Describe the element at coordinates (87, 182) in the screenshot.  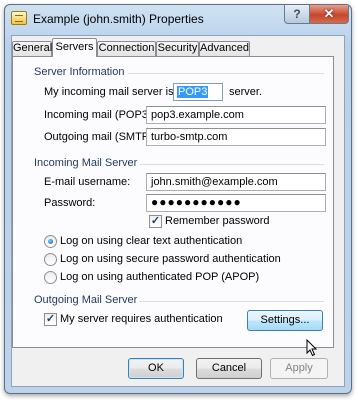
I see `username-label: E-mail username:` at that location.